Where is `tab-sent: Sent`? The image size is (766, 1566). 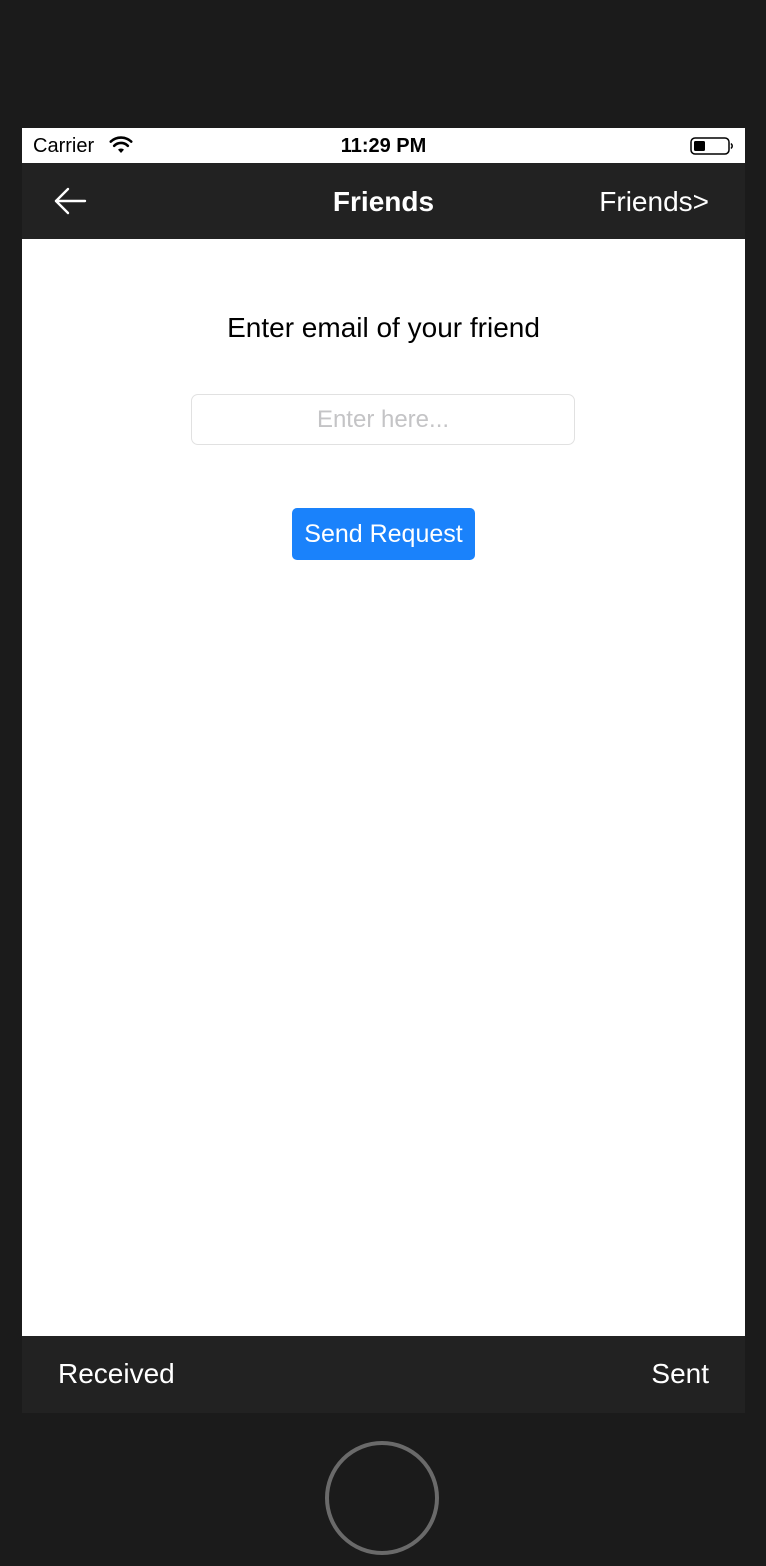
tab-sent: Sent is located at coordinates (680, 1374).